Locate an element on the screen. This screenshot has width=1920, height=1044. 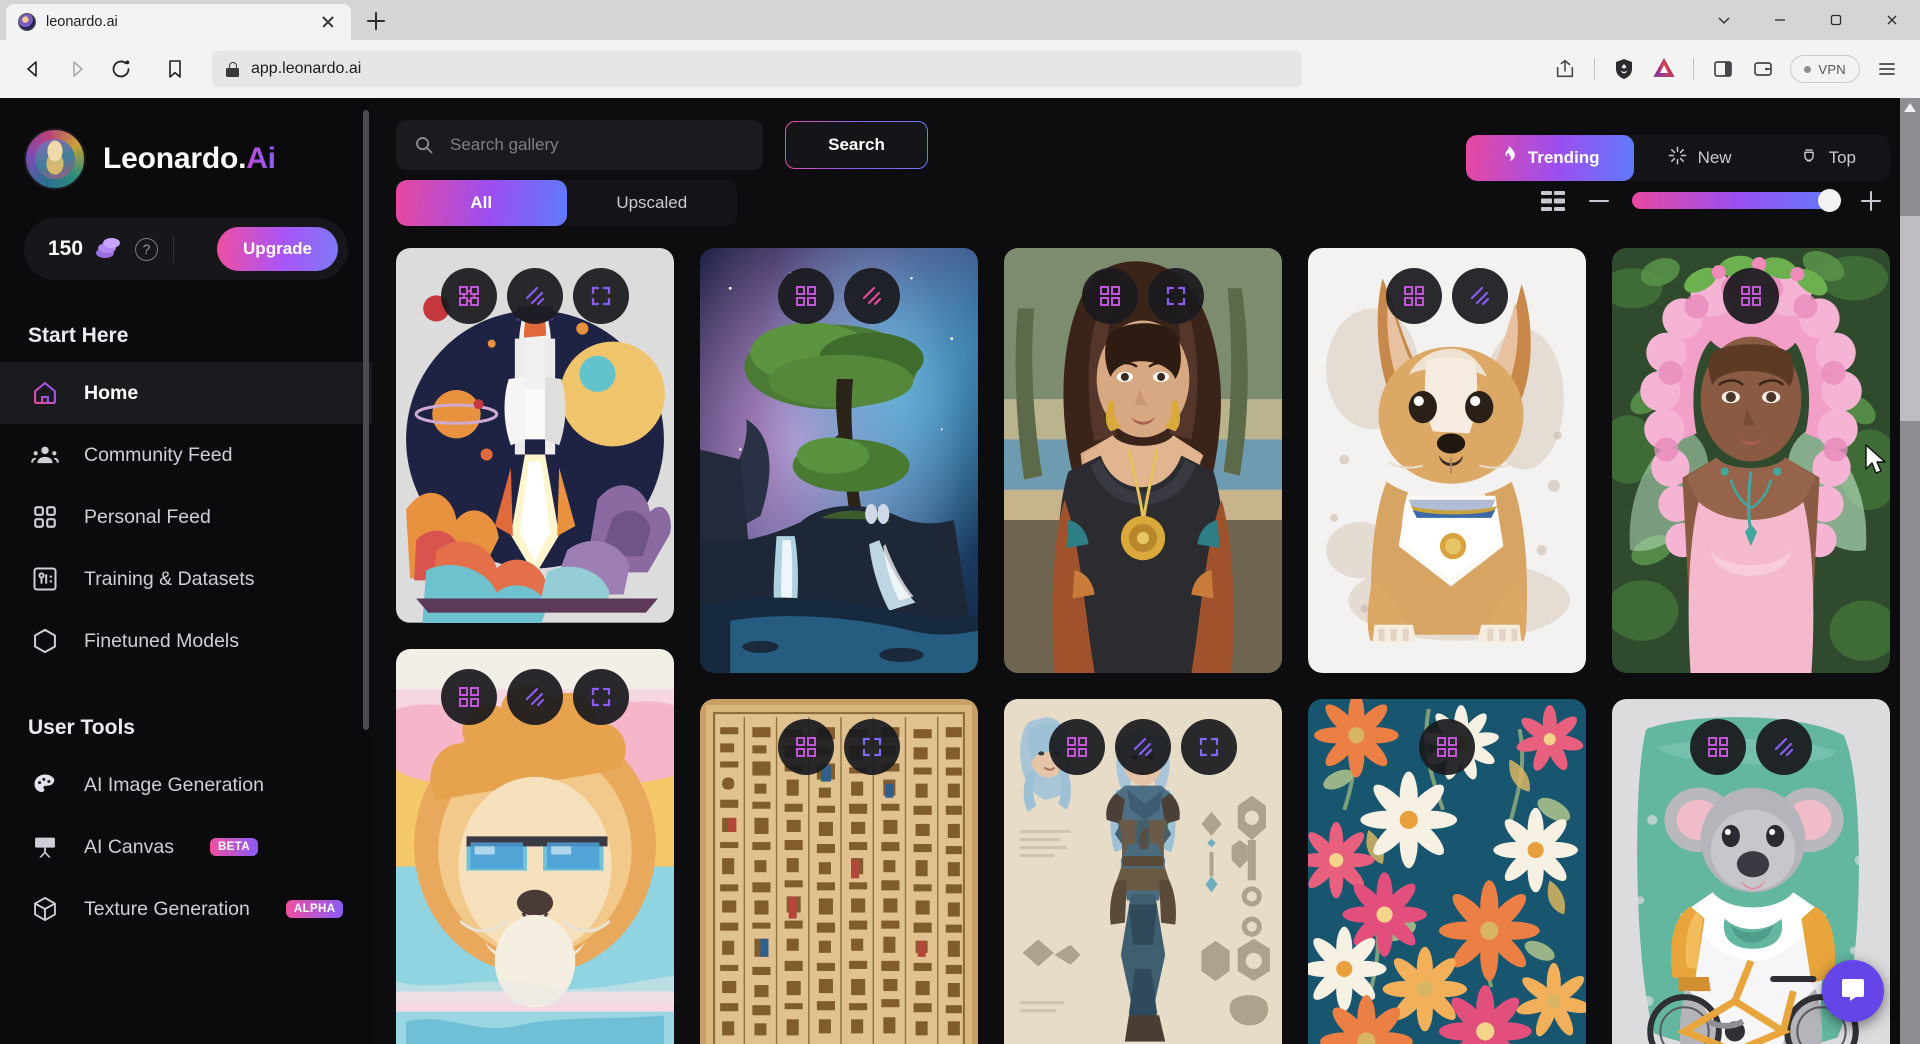
brand-logo-link: Leonardo.Ai is located at coordinates (186, 159).